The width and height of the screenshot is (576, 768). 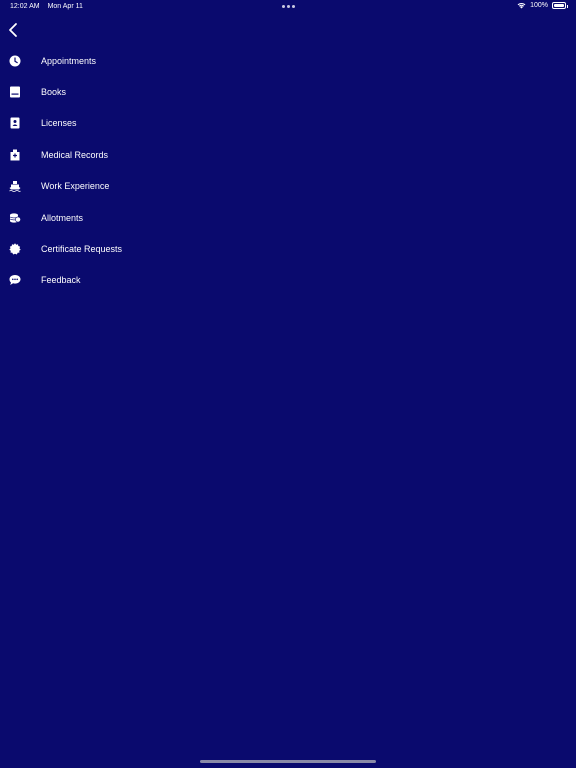 What do you see at coordinates (150, 91) in the screenshot?
I see `menu-item-books: Books` at bounding box center [150, 91].